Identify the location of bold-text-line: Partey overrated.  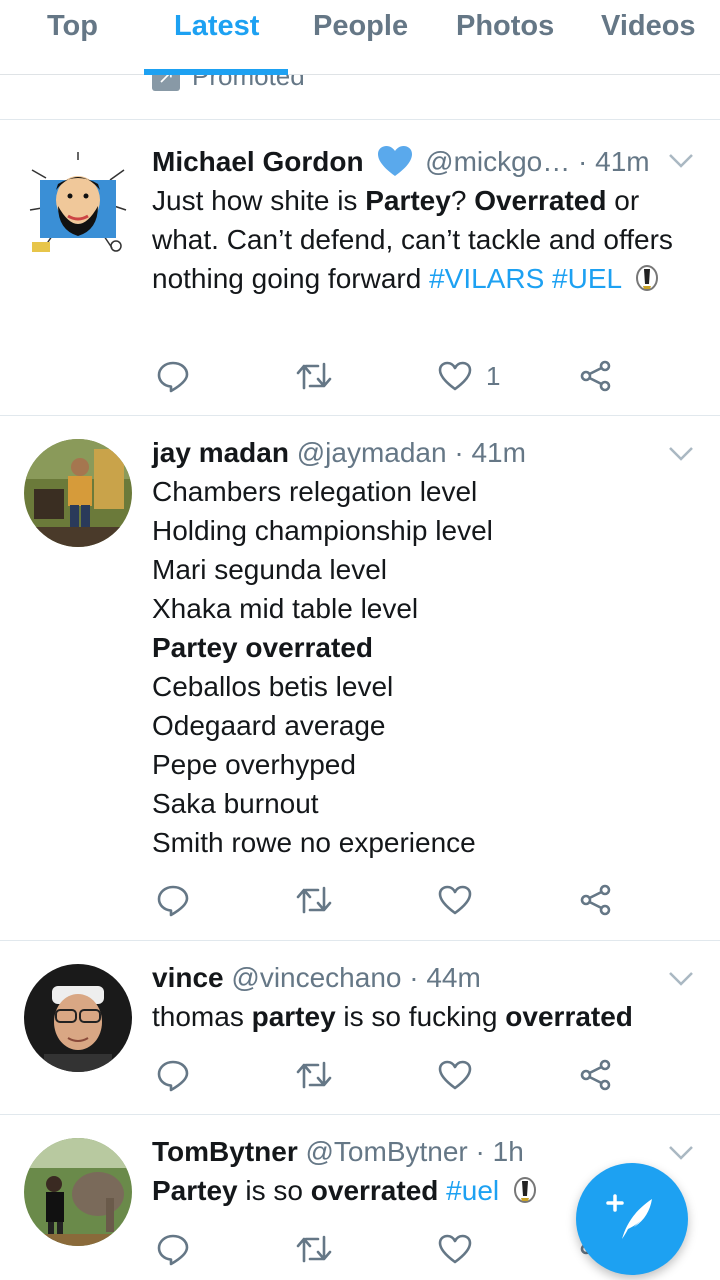
(263, 647).